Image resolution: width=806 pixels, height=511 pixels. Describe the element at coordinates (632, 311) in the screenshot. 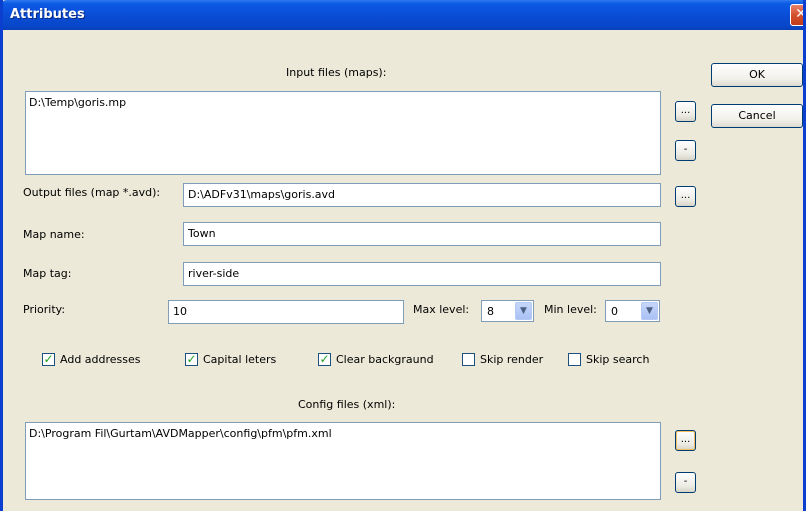

I see `min-level-select: 0 ▼` at that location.